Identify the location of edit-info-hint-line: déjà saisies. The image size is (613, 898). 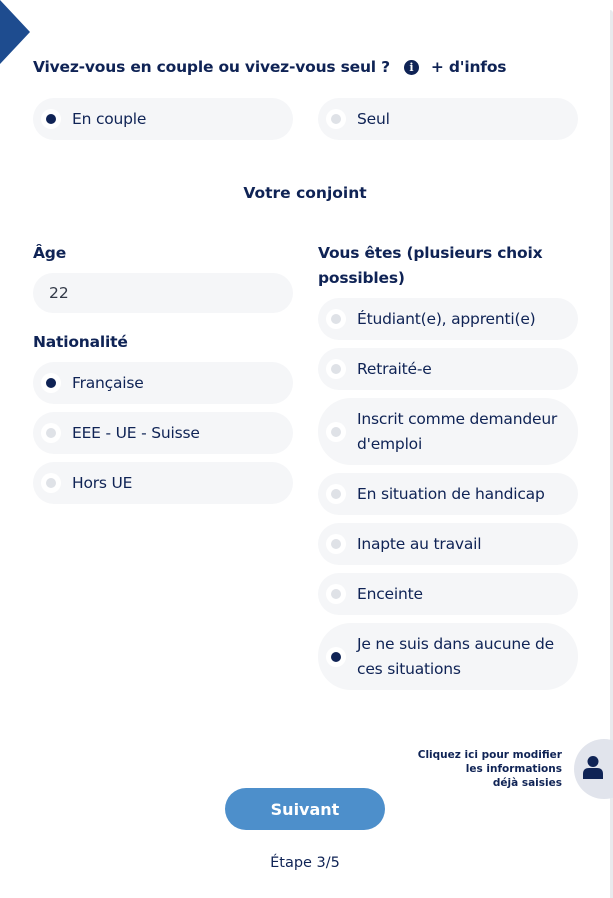
(527, 783).